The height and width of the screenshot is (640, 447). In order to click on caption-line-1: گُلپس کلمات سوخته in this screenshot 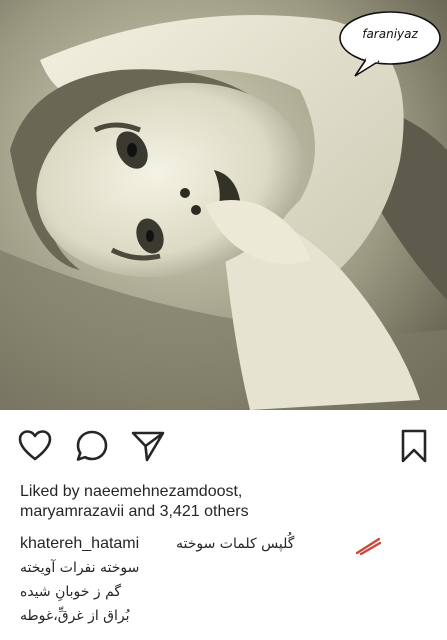, I will do `click(235, 544)`.